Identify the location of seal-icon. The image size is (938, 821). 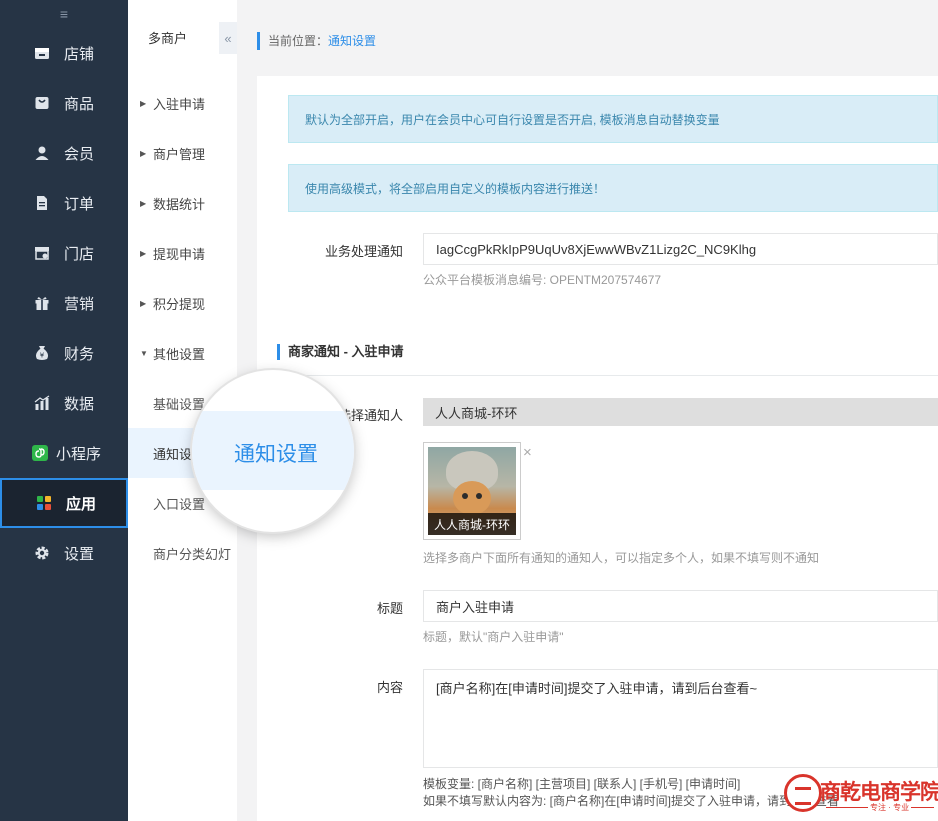
(803, 793).